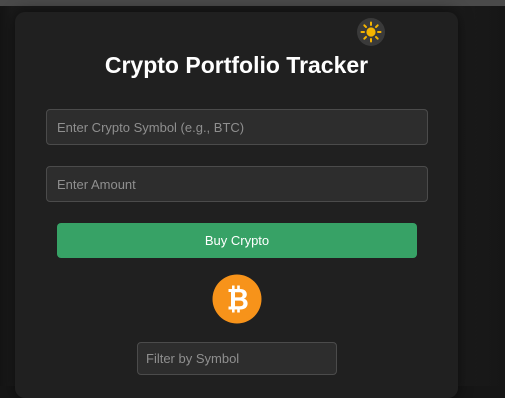 The height and width of the screenshot is (398, 505). I want to click on buy-crypto-button: Buy Crypto, so click(237, 240).